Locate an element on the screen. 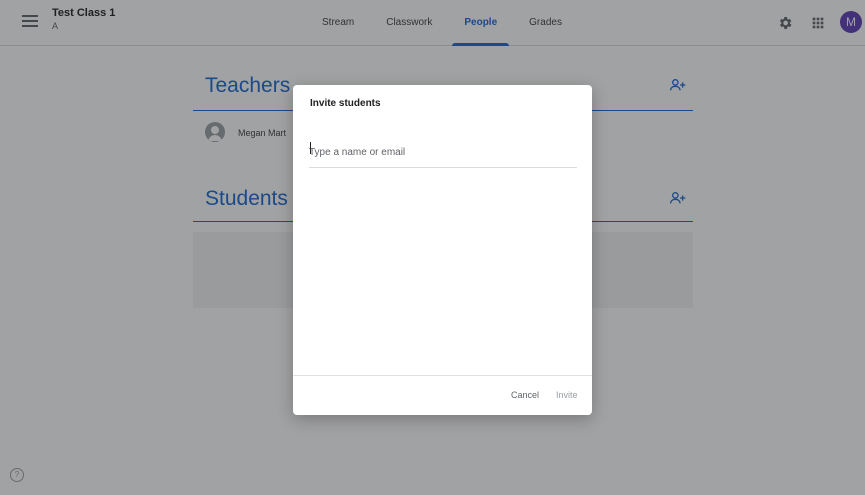  text-caret is located at coordinates (310, 148).